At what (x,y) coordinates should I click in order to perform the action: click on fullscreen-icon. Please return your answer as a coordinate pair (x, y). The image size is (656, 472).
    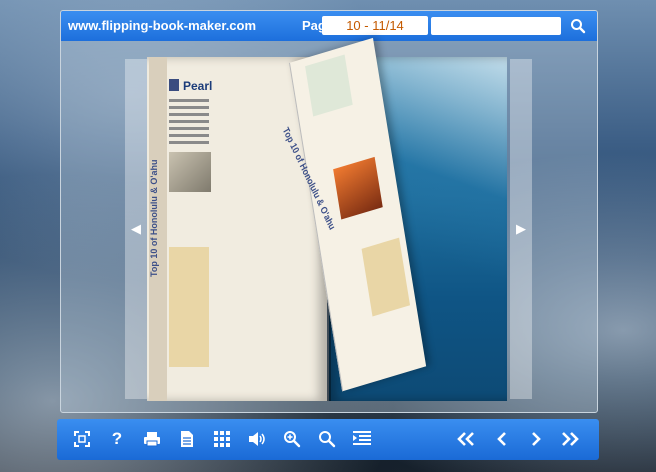
    Looking at the image, I should click on (82, 439).